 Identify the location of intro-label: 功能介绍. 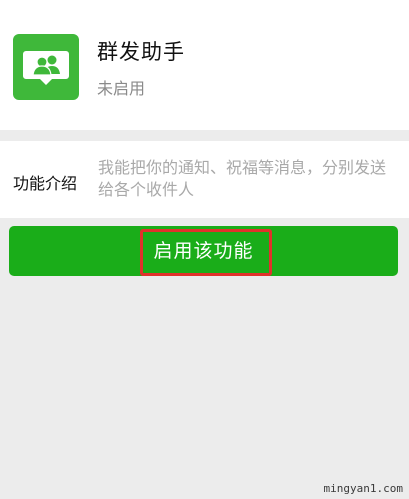
(45, 183).